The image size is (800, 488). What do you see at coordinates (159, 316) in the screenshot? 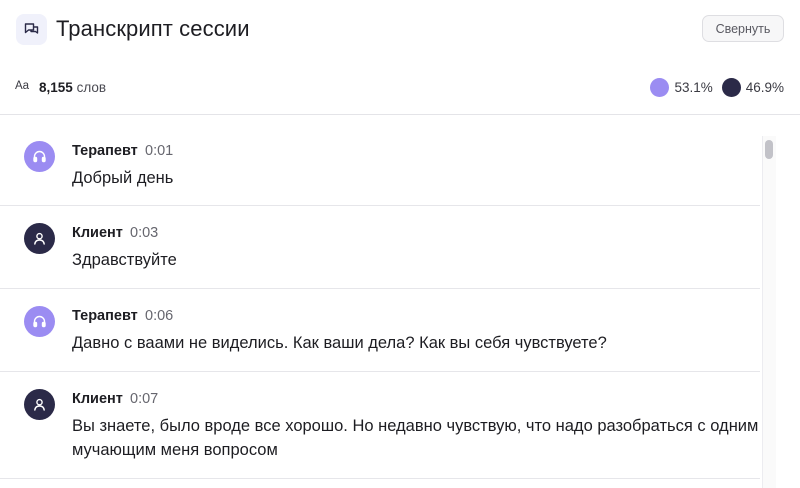
I see `message-time: 0:06` at bounding box center [159, 316].